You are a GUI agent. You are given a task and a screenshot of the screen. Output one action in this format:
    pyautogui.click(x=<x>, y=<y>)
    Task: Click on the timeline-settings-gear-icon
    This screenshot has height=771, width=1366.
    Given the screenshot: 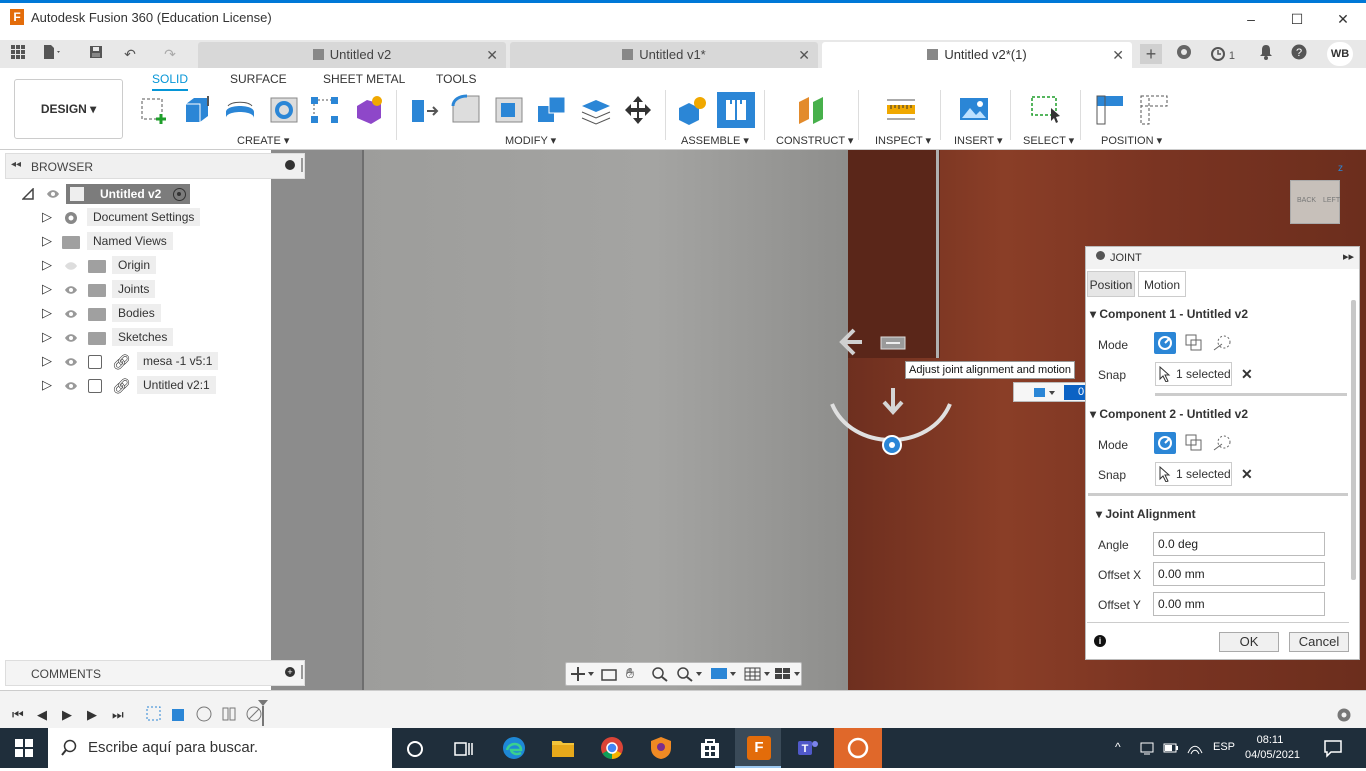 What is the action you would take?
    pyautogui.click(x=1344, y=715)
    